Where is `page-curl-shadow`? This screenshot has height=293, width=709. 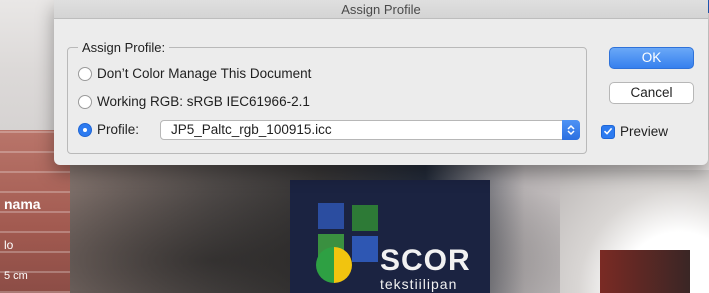
page-curl-shadow is located at coordinates (645, 271).